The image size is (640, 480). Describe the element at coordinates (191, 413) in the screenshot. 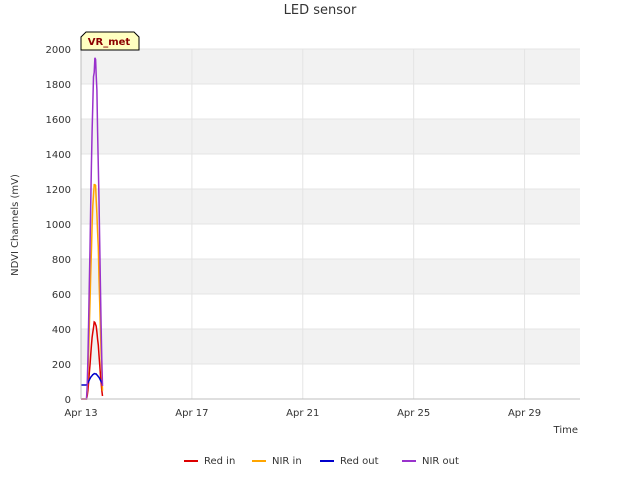

I see `x-tick-label: Apr 17` at that location.